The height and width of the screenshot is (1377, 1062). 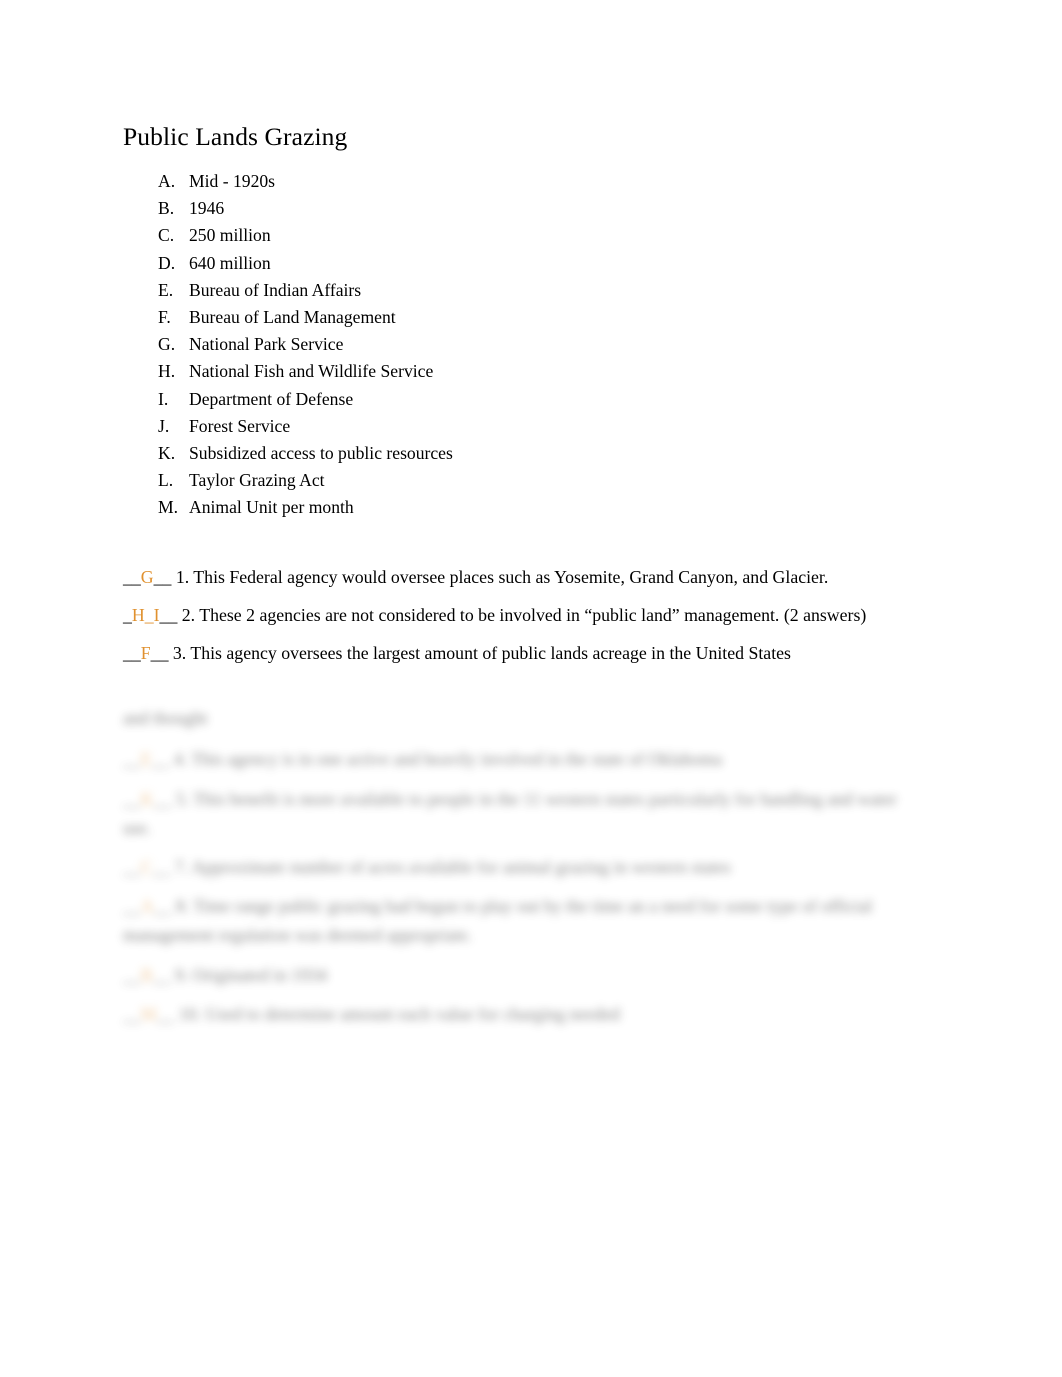 What do you see at coordinates (520, 426) in the screenshot?
I see `list-item: J. Forest Service` at bounding box center [520, 426].